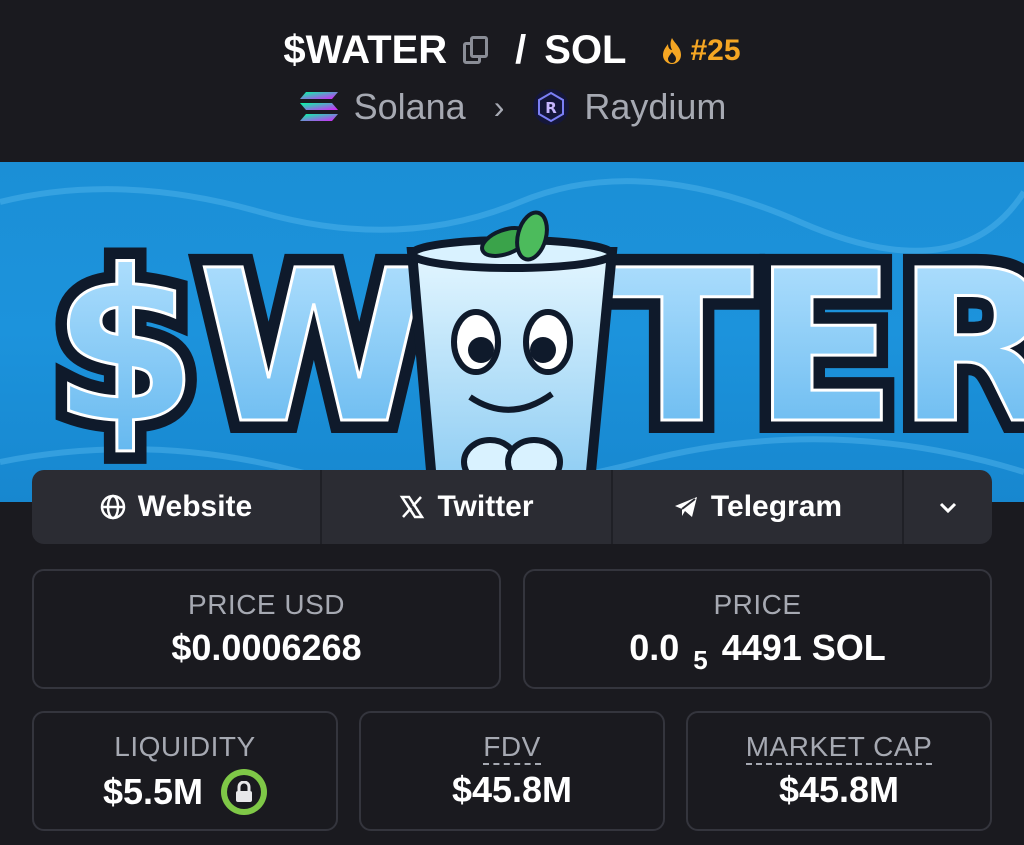 The height and width of the screenshot is (845, 1024). I want to click on price-usd-value: $0.0006268, so click(266, 647).